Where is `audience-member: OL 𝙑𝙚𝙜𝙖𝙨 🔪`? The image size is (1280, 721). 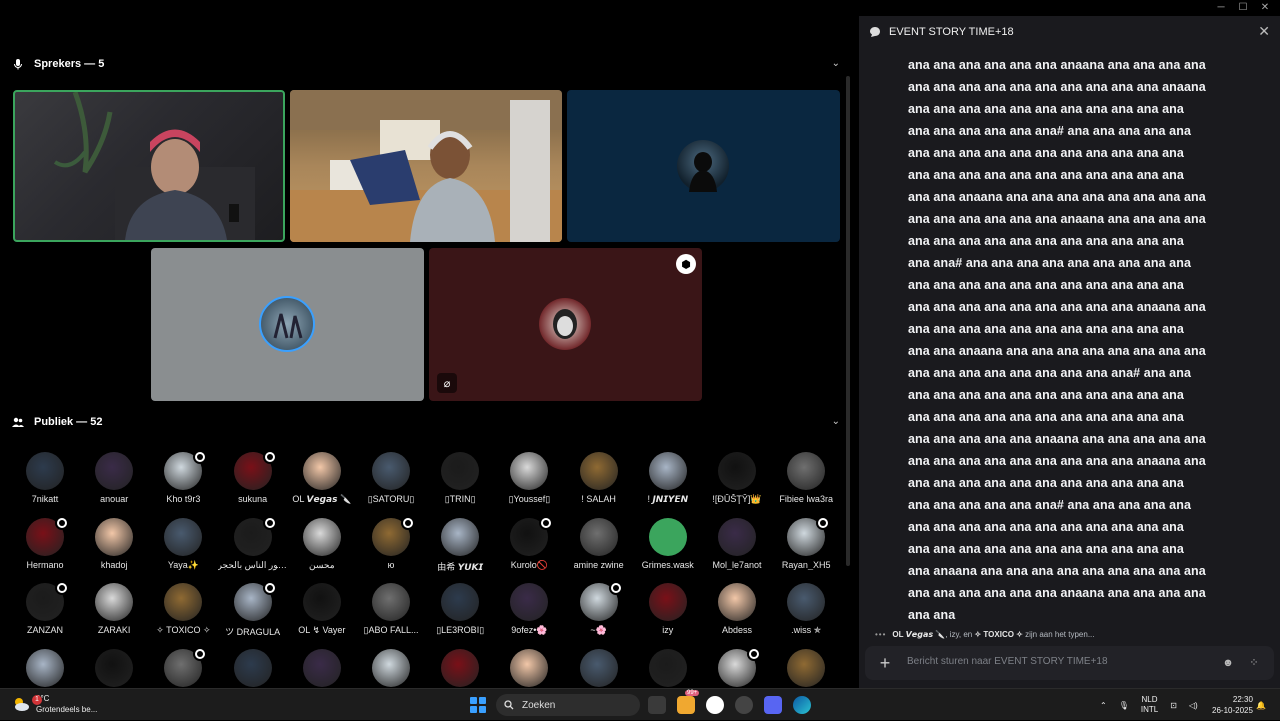
audience-member: OL 𝙑𝙚𝙜𝙖𝙨 🔪 is located at coordinates (322, 483).